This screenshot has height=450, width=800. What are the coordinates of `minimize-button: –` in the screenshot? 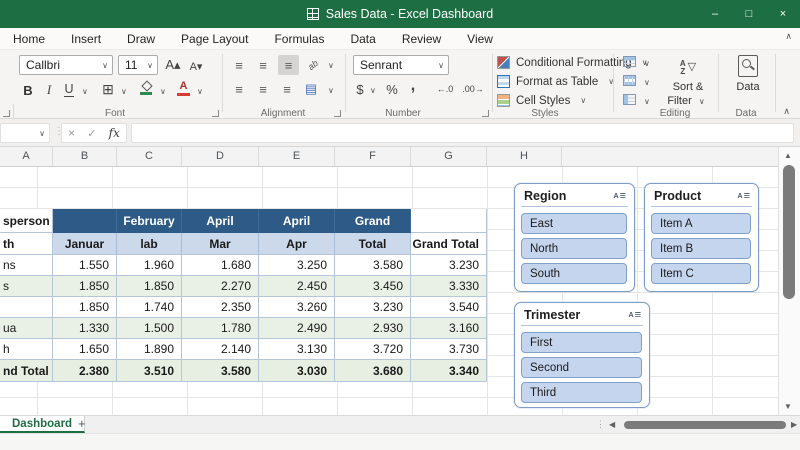 It's located at (715, 14).